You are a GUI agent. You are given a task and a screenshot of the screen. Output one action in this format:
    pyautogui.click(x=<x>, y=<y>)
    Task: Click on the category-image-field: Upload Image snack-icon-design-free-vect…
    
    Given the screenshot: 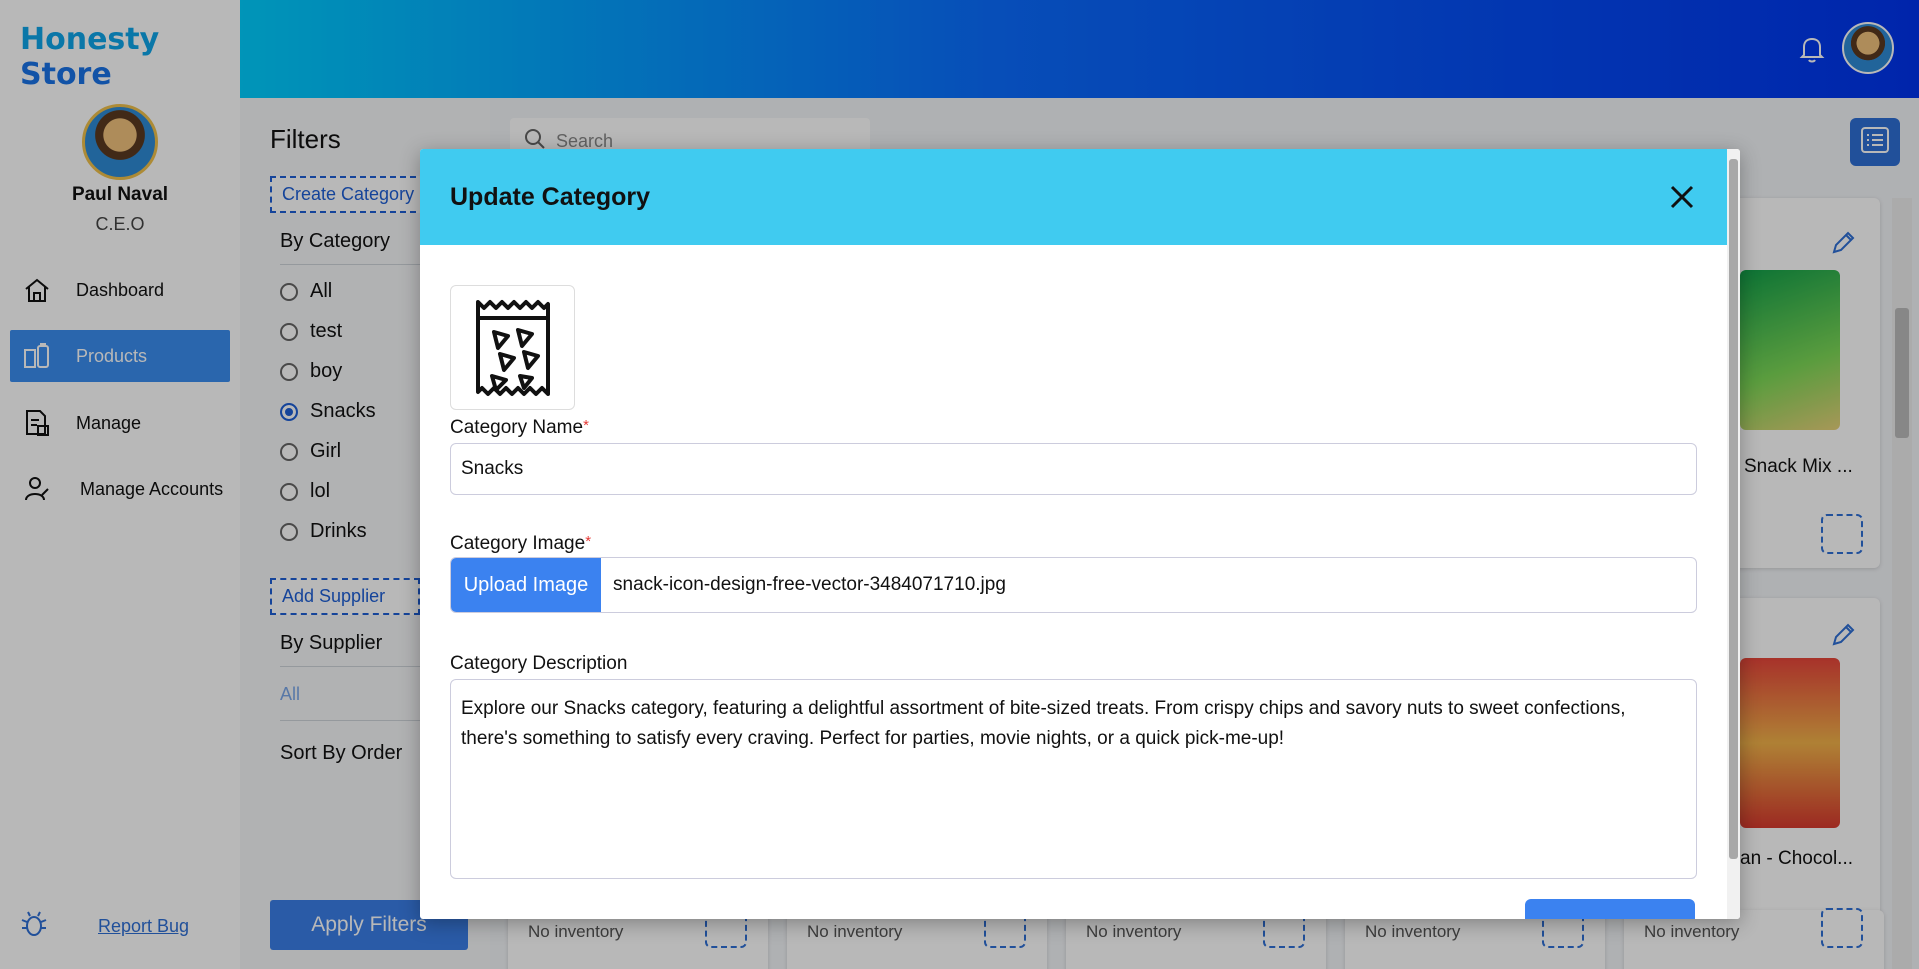 What is the action you would take?
    pyautogui.click(x=1073, y=585)
    